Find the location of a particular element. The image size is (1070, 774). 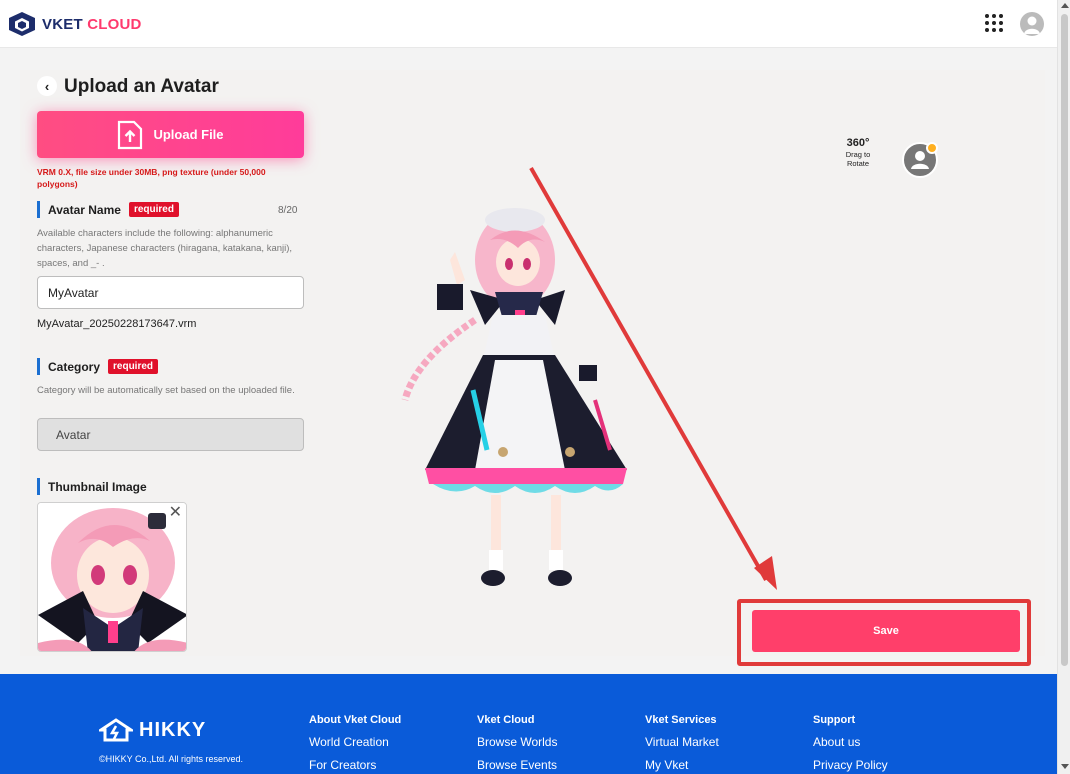

thumbnail-label: Thumbnail Image is located at coordinates (97, 486).